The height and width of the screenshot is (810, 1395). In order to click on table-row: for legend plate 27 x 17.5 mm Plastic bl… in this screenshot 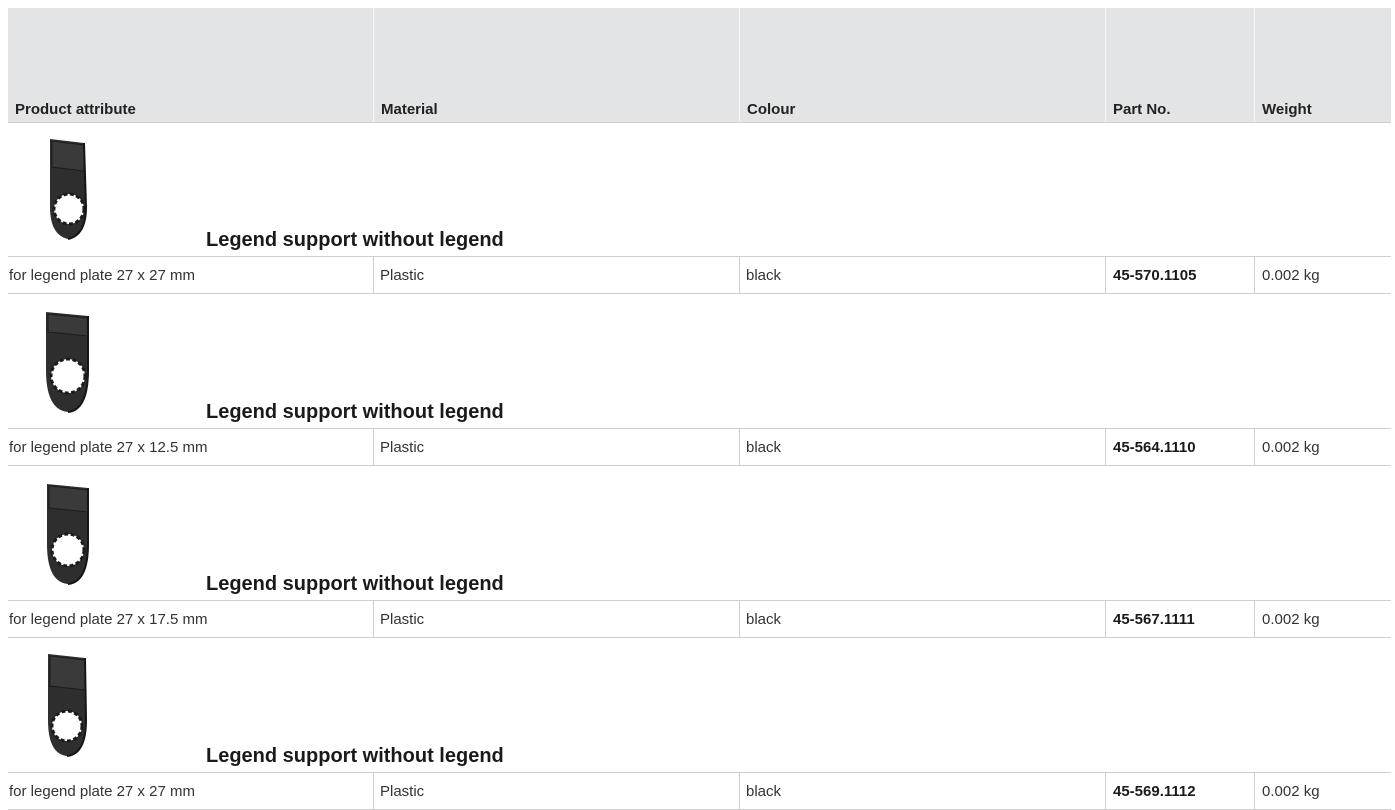, I will do `click(699, 619)`.